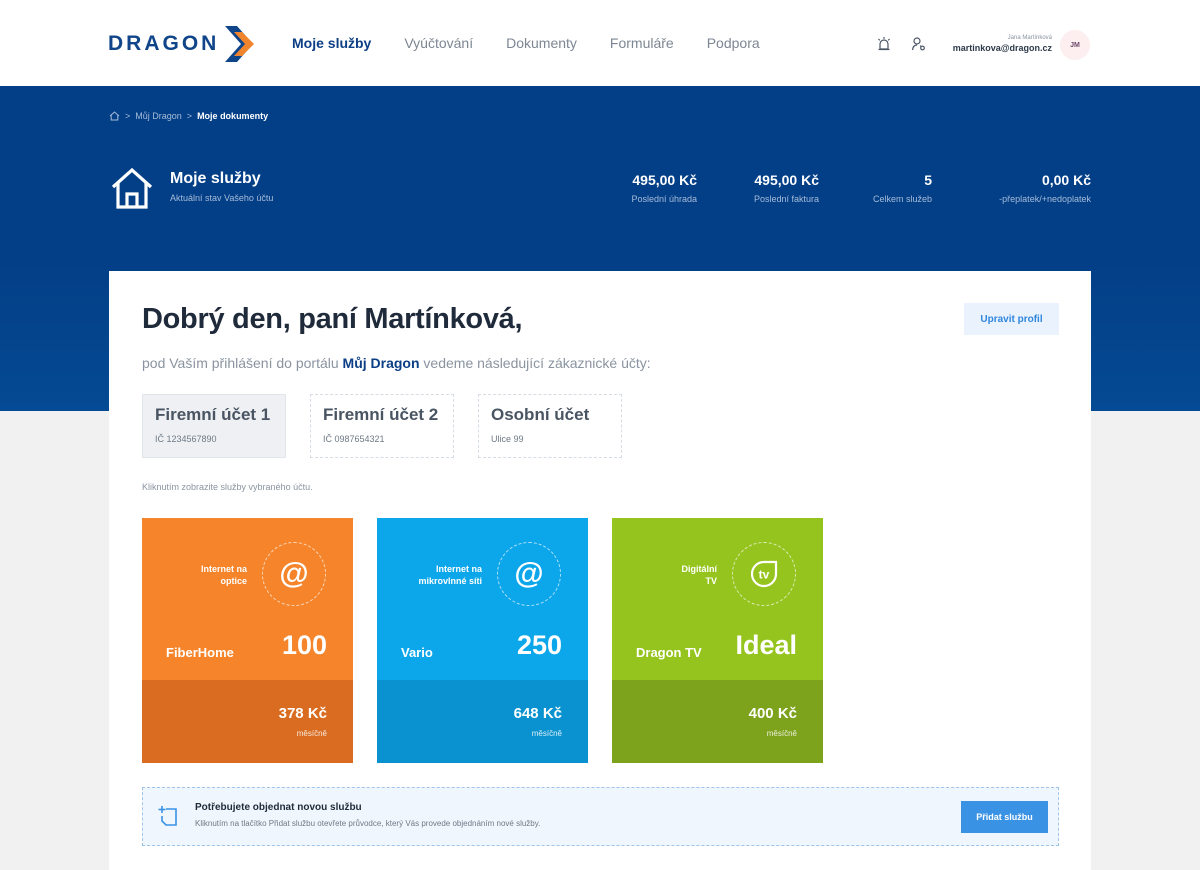  What do you see at coordinates (215, 178) in the screenshot?
I see `hero-title: Moje služby` at bounding box center [215, 178].